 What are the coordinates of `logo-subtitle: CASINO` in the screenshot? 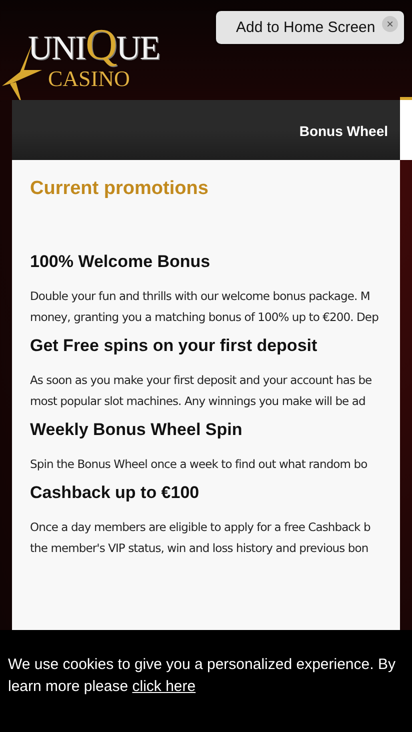 It's located at (89, 79).